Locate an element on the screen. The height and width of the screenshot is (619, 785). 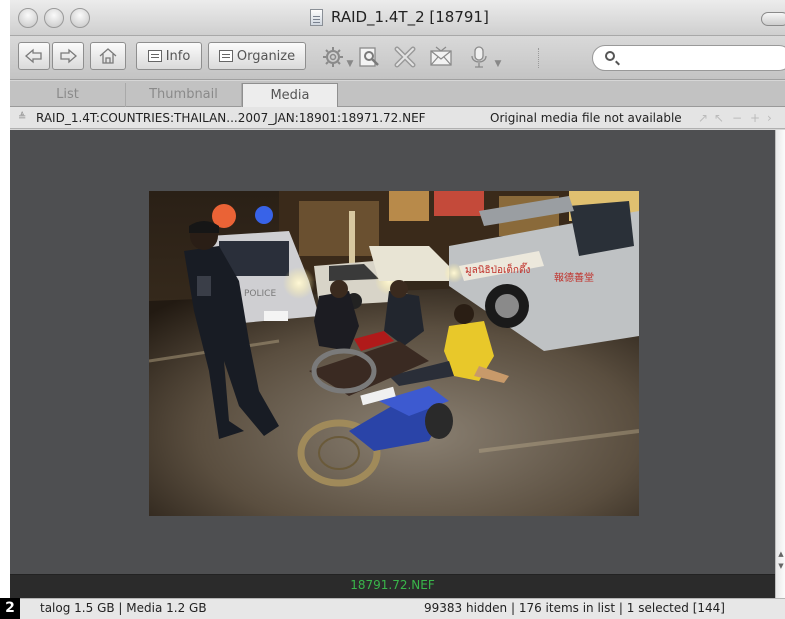
scroll-down-arrow-icon: ▼ is located at coordinates (781, 566).